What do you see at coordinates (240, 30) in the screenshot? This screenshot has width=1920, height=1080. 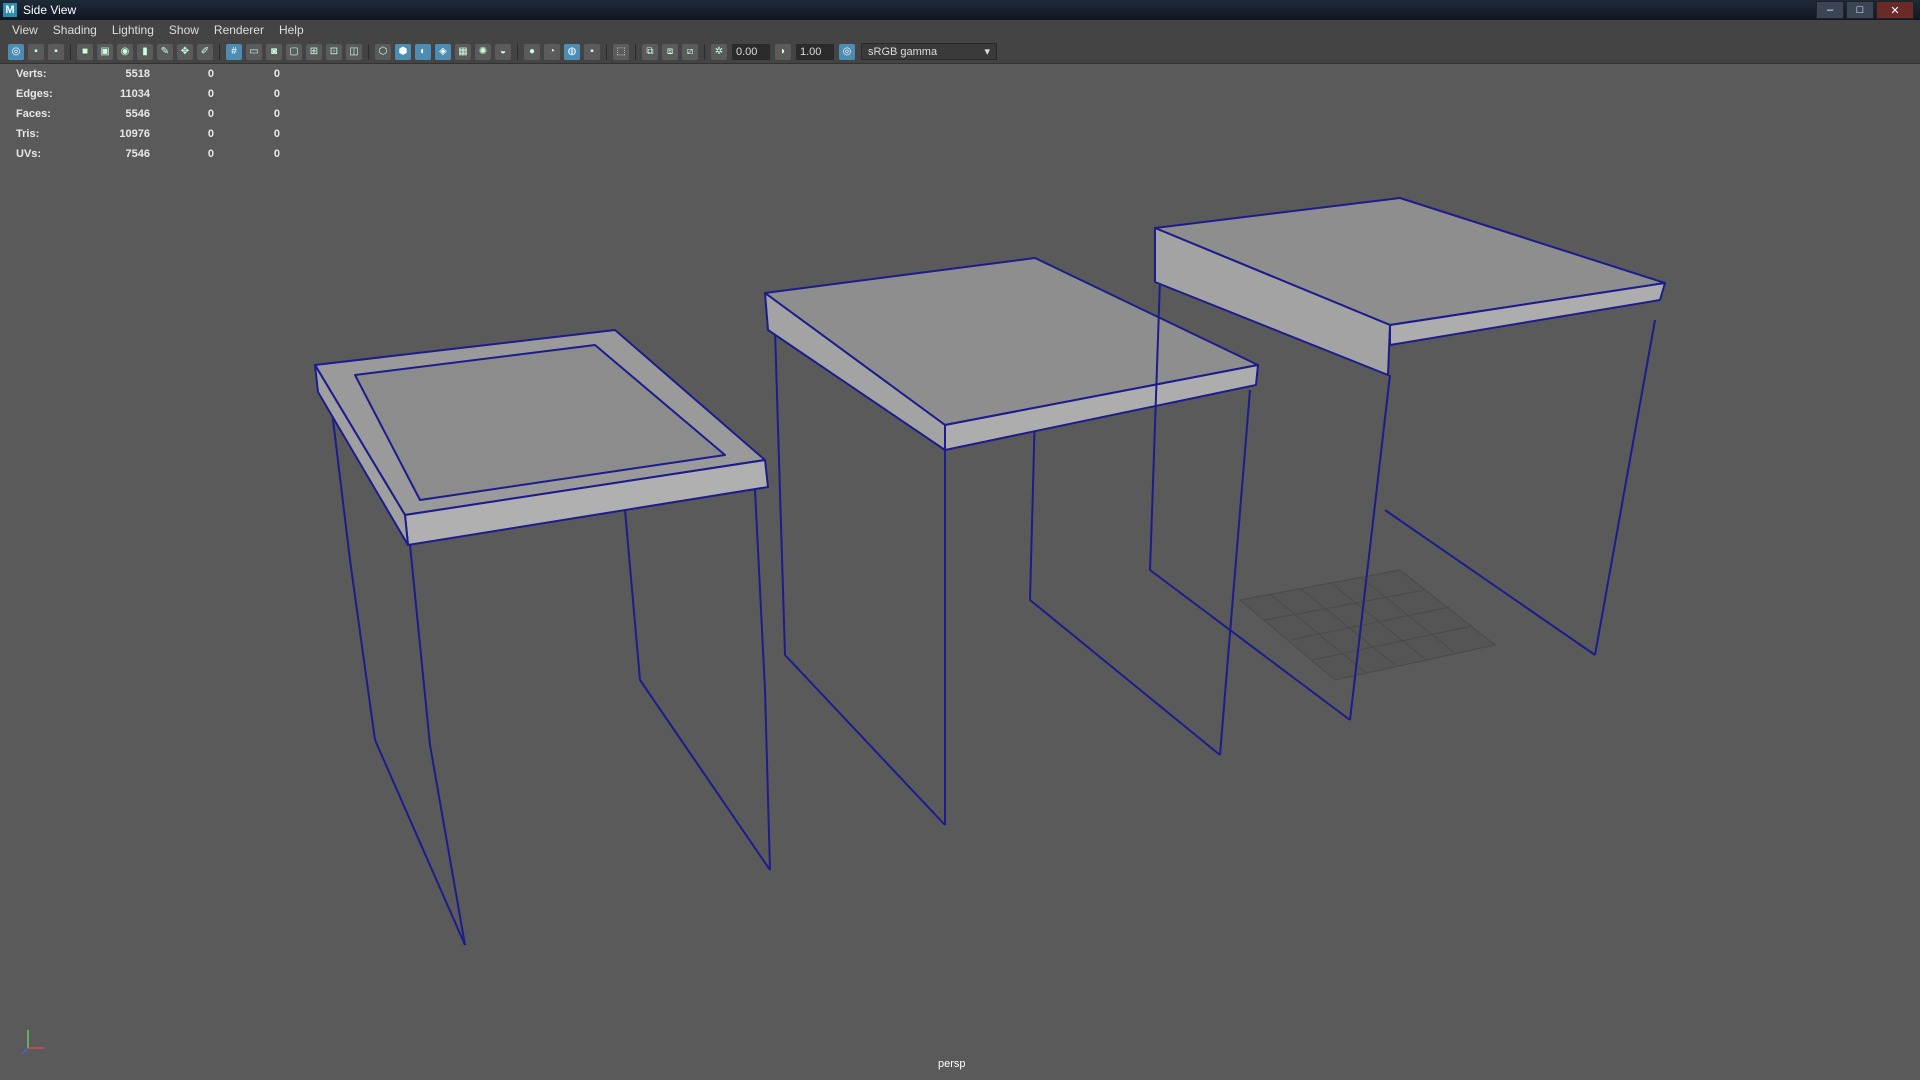 I see `menu-renderer: Renderer` at bounding box center [240, 30].